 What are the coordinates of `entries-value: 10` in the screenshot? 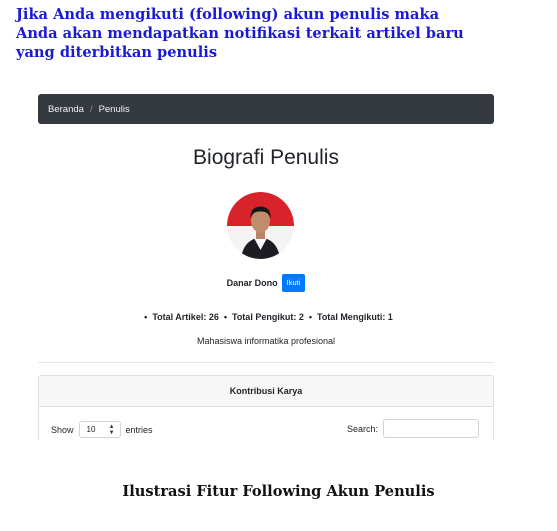 It's located at (91, 429).